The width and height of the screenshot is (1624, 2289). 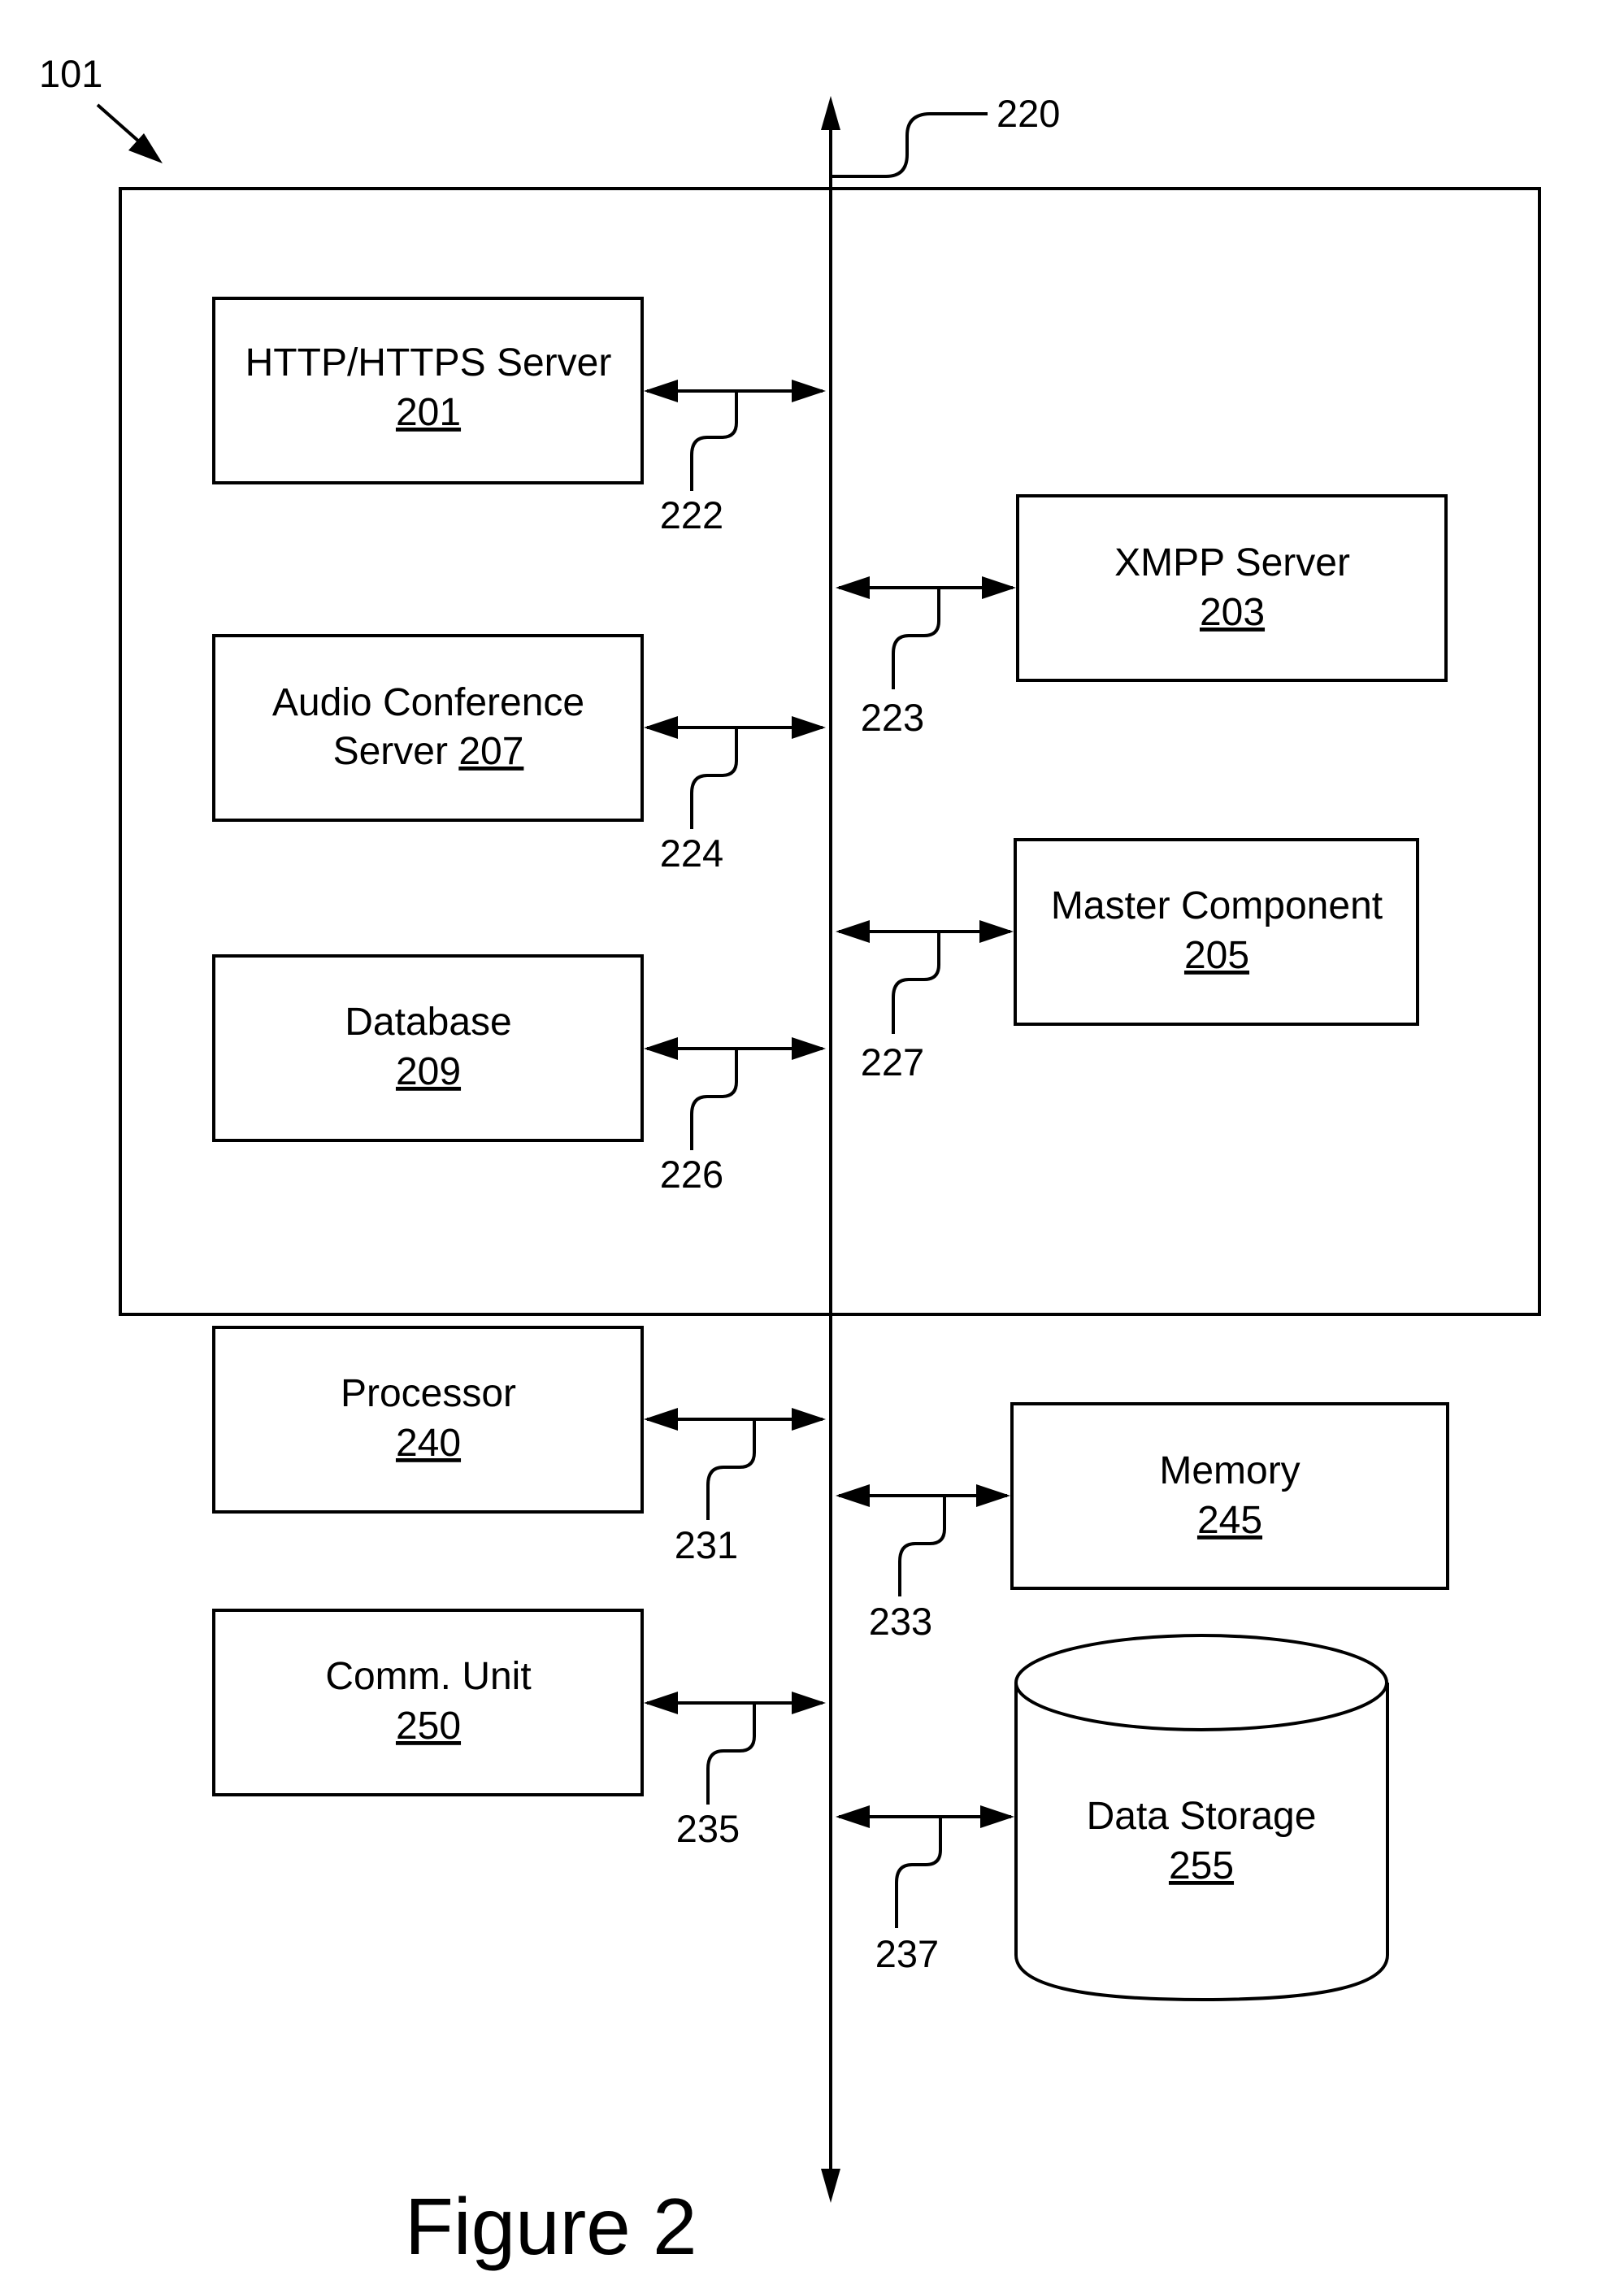 I want to click on audio-conference-server-name-line2-text: Server, so click(x=390, y=751).